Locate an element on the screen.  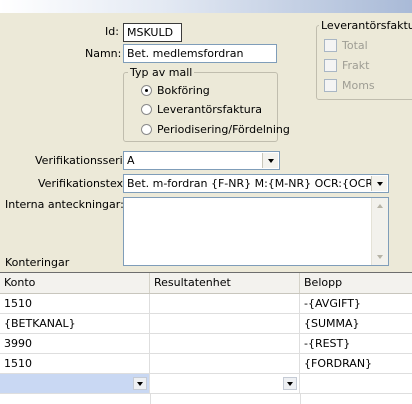
internal-notes-textarea is located at coordinates (256, 231).